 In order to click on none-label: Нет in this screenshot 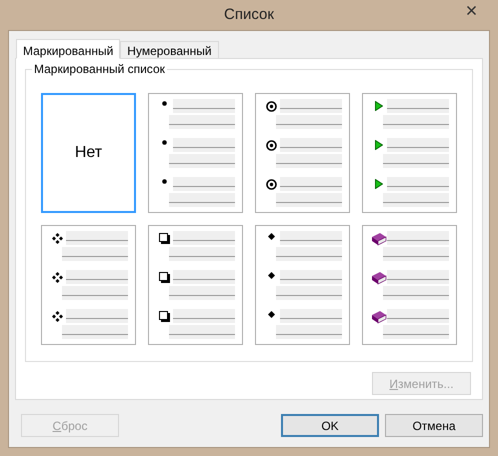, I will do `click(88, 152)`.